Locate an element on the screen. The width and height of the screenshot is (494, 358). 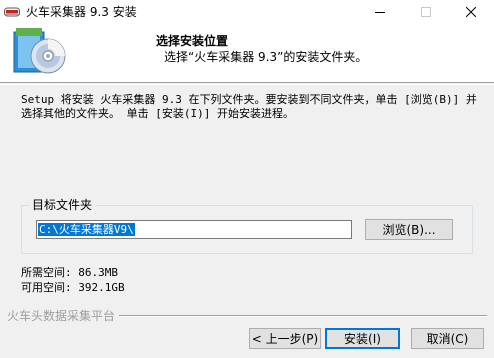
install-button: 安装(I) is located at coordinates (362, 338).